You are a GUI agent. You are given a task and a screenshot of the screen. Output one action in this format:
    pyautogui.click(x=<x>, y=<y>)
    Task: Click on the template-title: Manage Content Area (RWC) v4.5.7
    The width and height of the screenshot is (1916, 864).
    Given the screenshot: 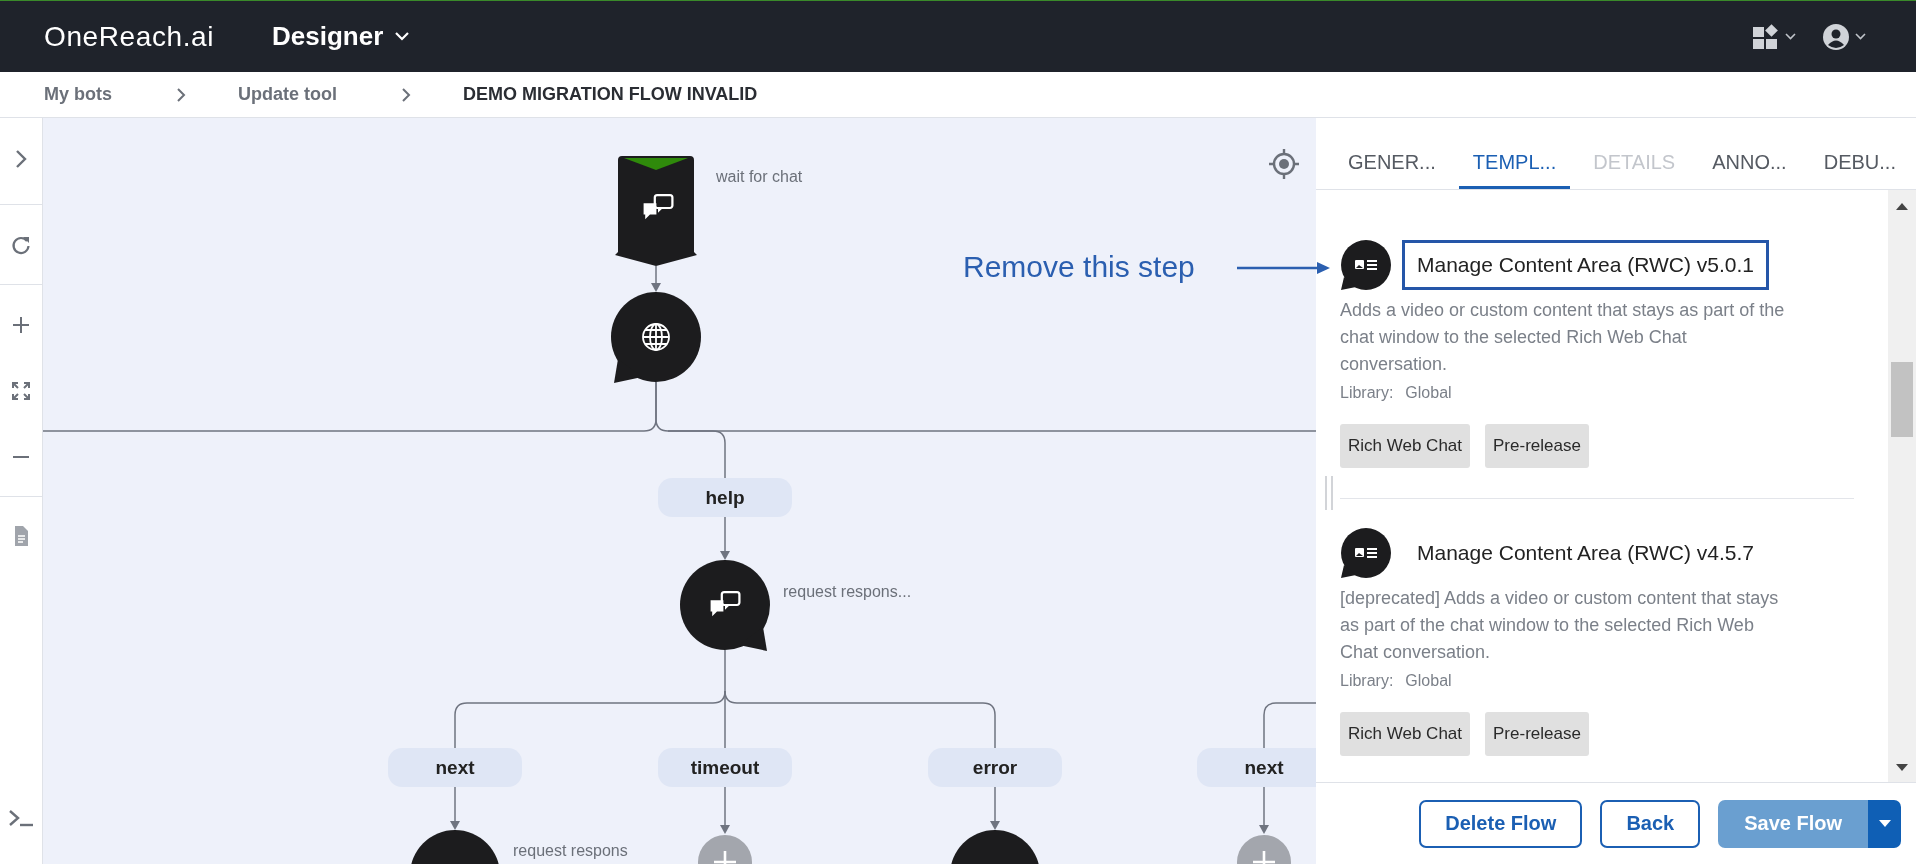 What is the action you would take?
    pyautogui.click(x=1585, y=553)
    